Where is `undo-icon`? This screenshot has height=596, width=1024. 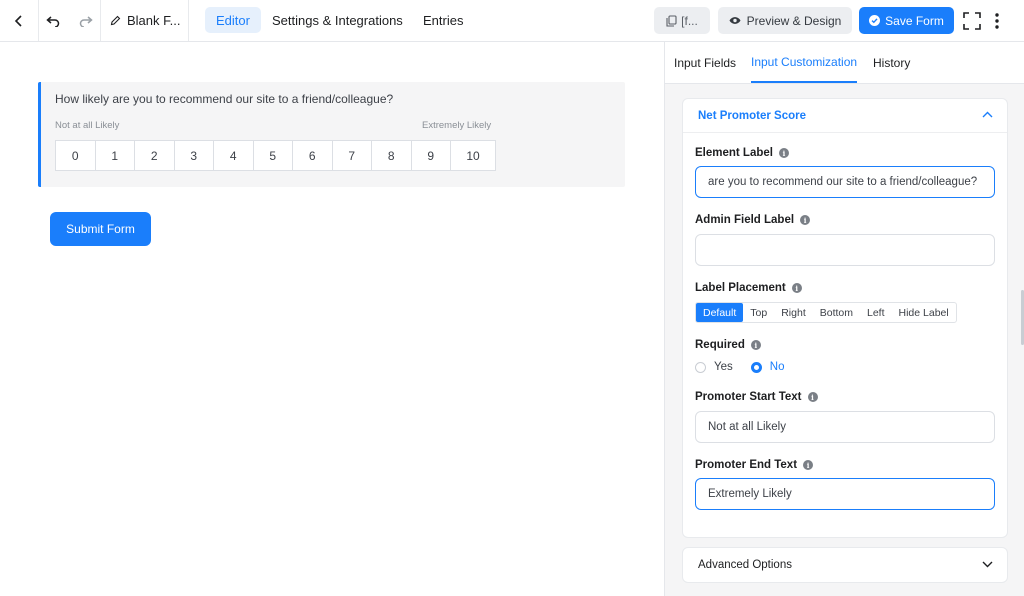
undo-icon is located at coordinates (53, 21).